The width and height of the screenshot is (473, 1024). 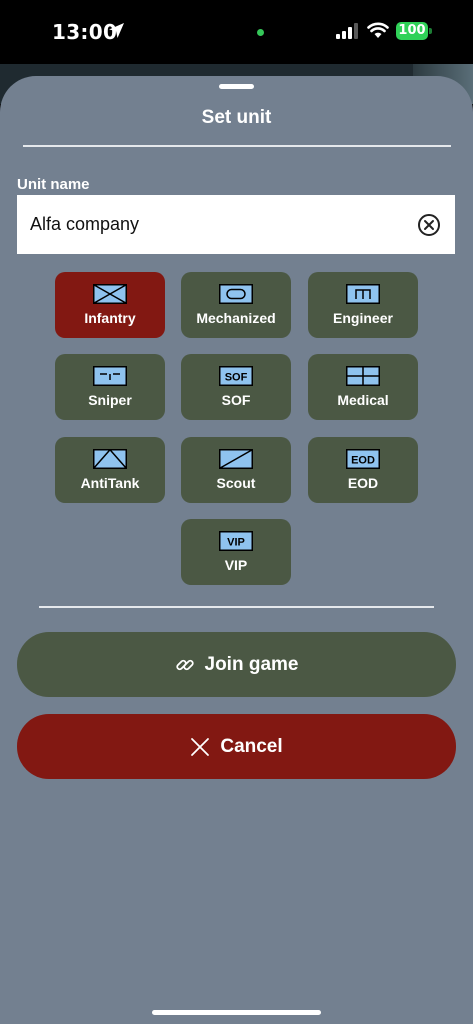 I want to click on privacy-indicator-dot, so click(x=260, y=32).